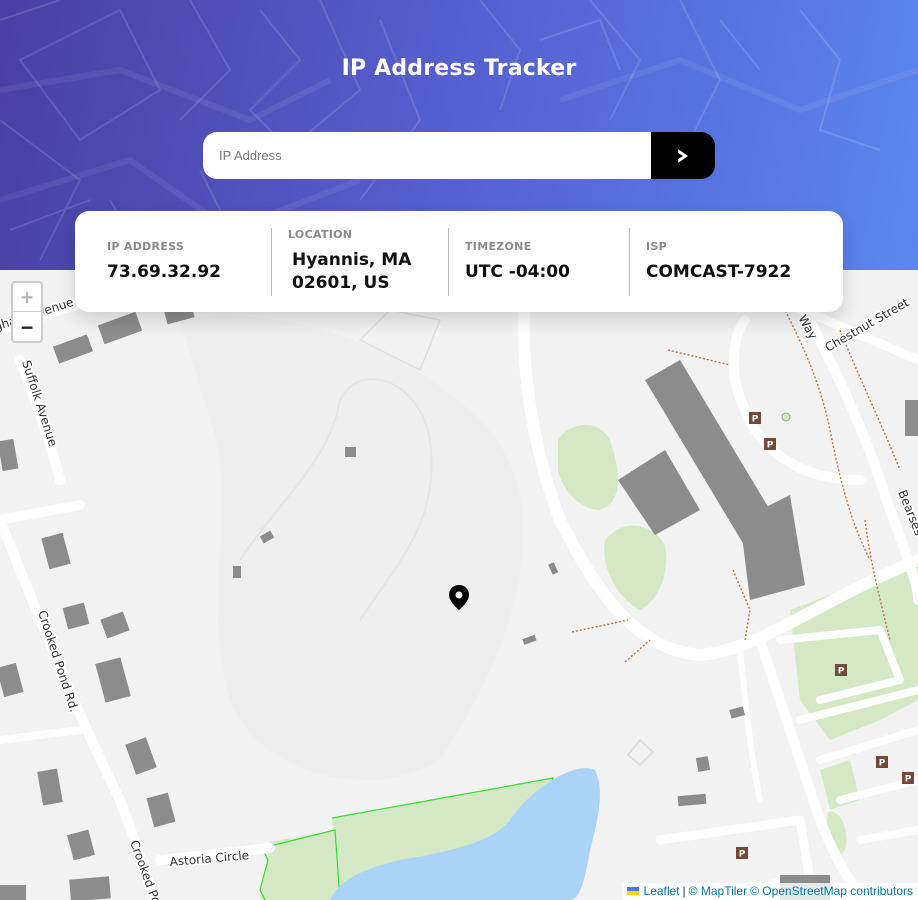 Image resolution: width=918 pixels, height=900 pixels. What do you see at coordinates (719, 271) in the screenshot?
I see `isp-value: COMCAST-7922` at bounding box center [719, 271].